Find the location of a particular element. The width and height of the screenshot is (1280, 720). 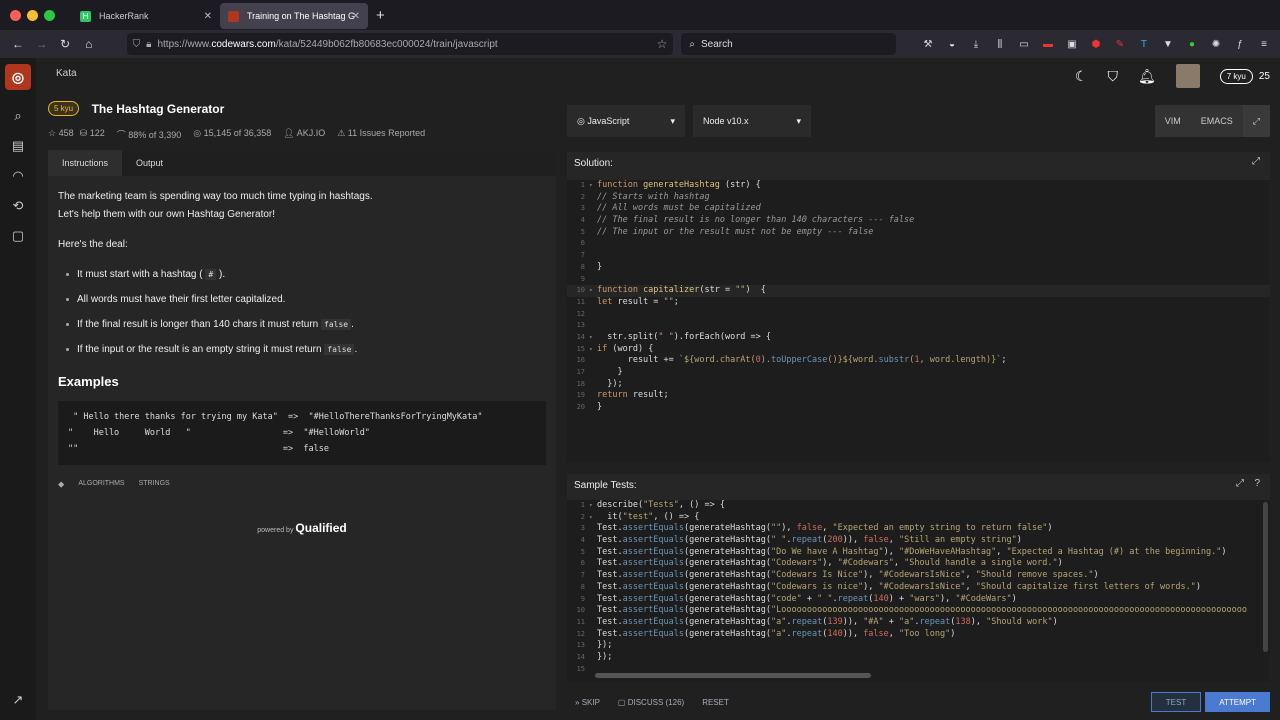

lock-icon: 🔒︎ is located at coordinates (149, 44).